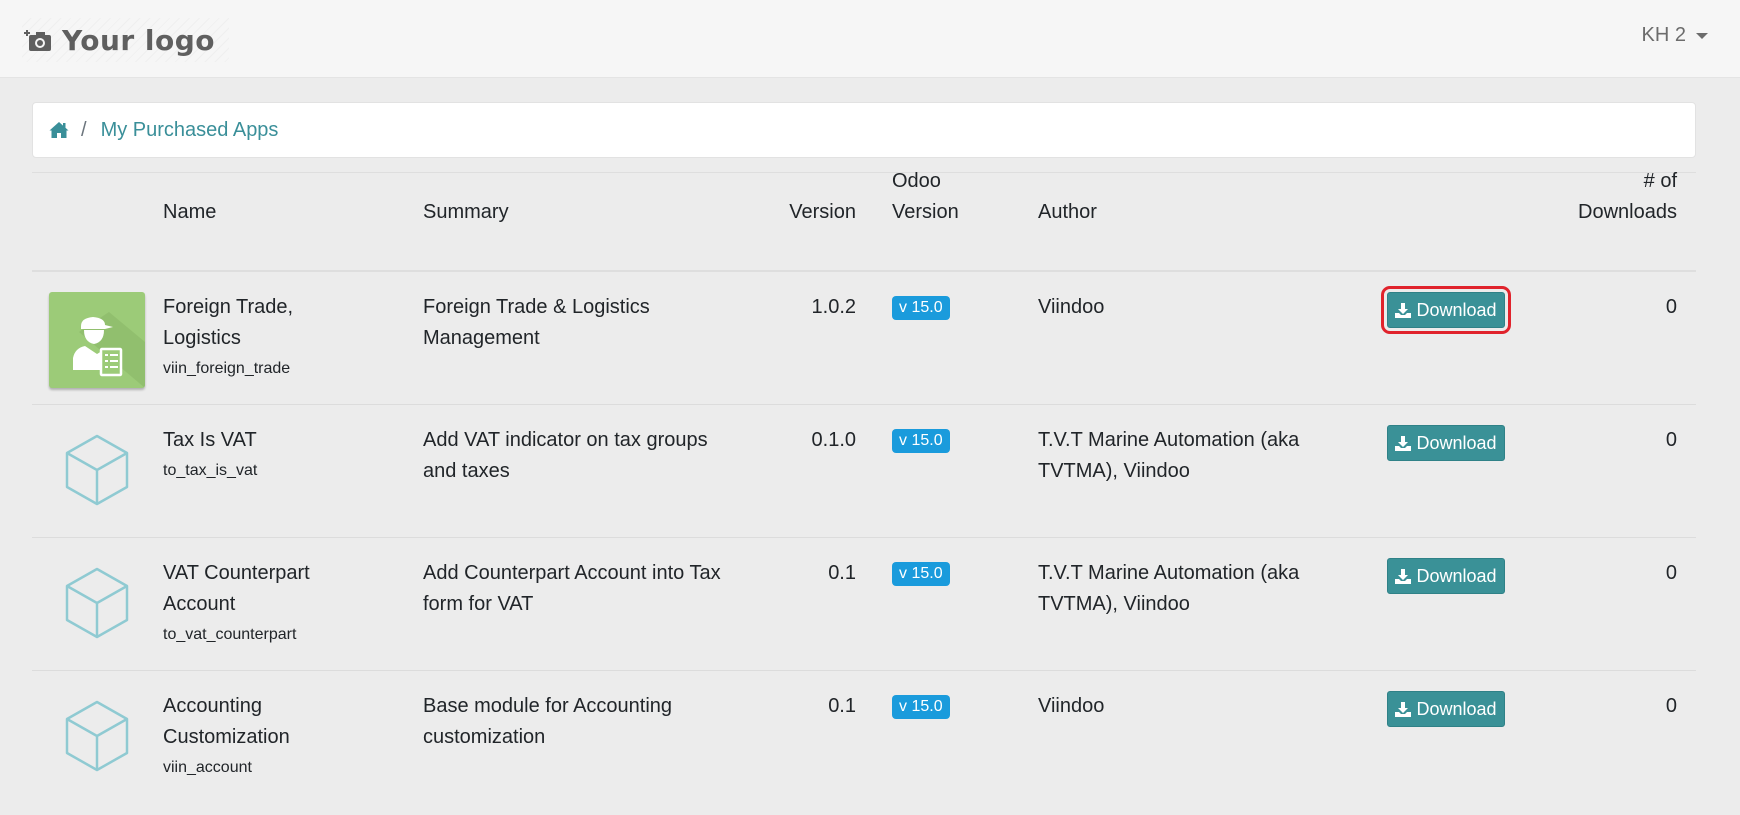  What do you see at coordinates (1660, 181) in the screenshot?
I see `header-downloads-line1: # of` at bounding box center [1660, 181].